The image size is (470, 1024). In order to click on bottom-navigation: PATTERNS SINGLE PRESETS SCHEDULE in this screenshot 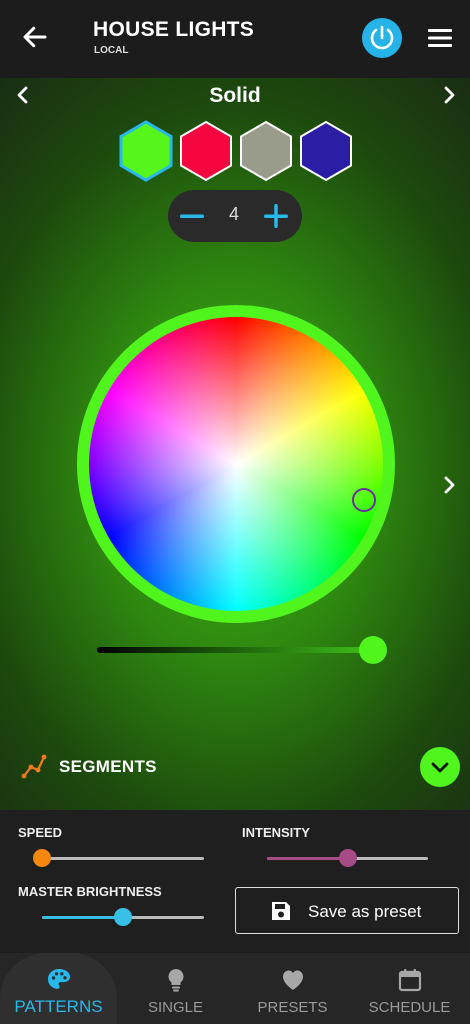, I will do `click(235, 988)`.